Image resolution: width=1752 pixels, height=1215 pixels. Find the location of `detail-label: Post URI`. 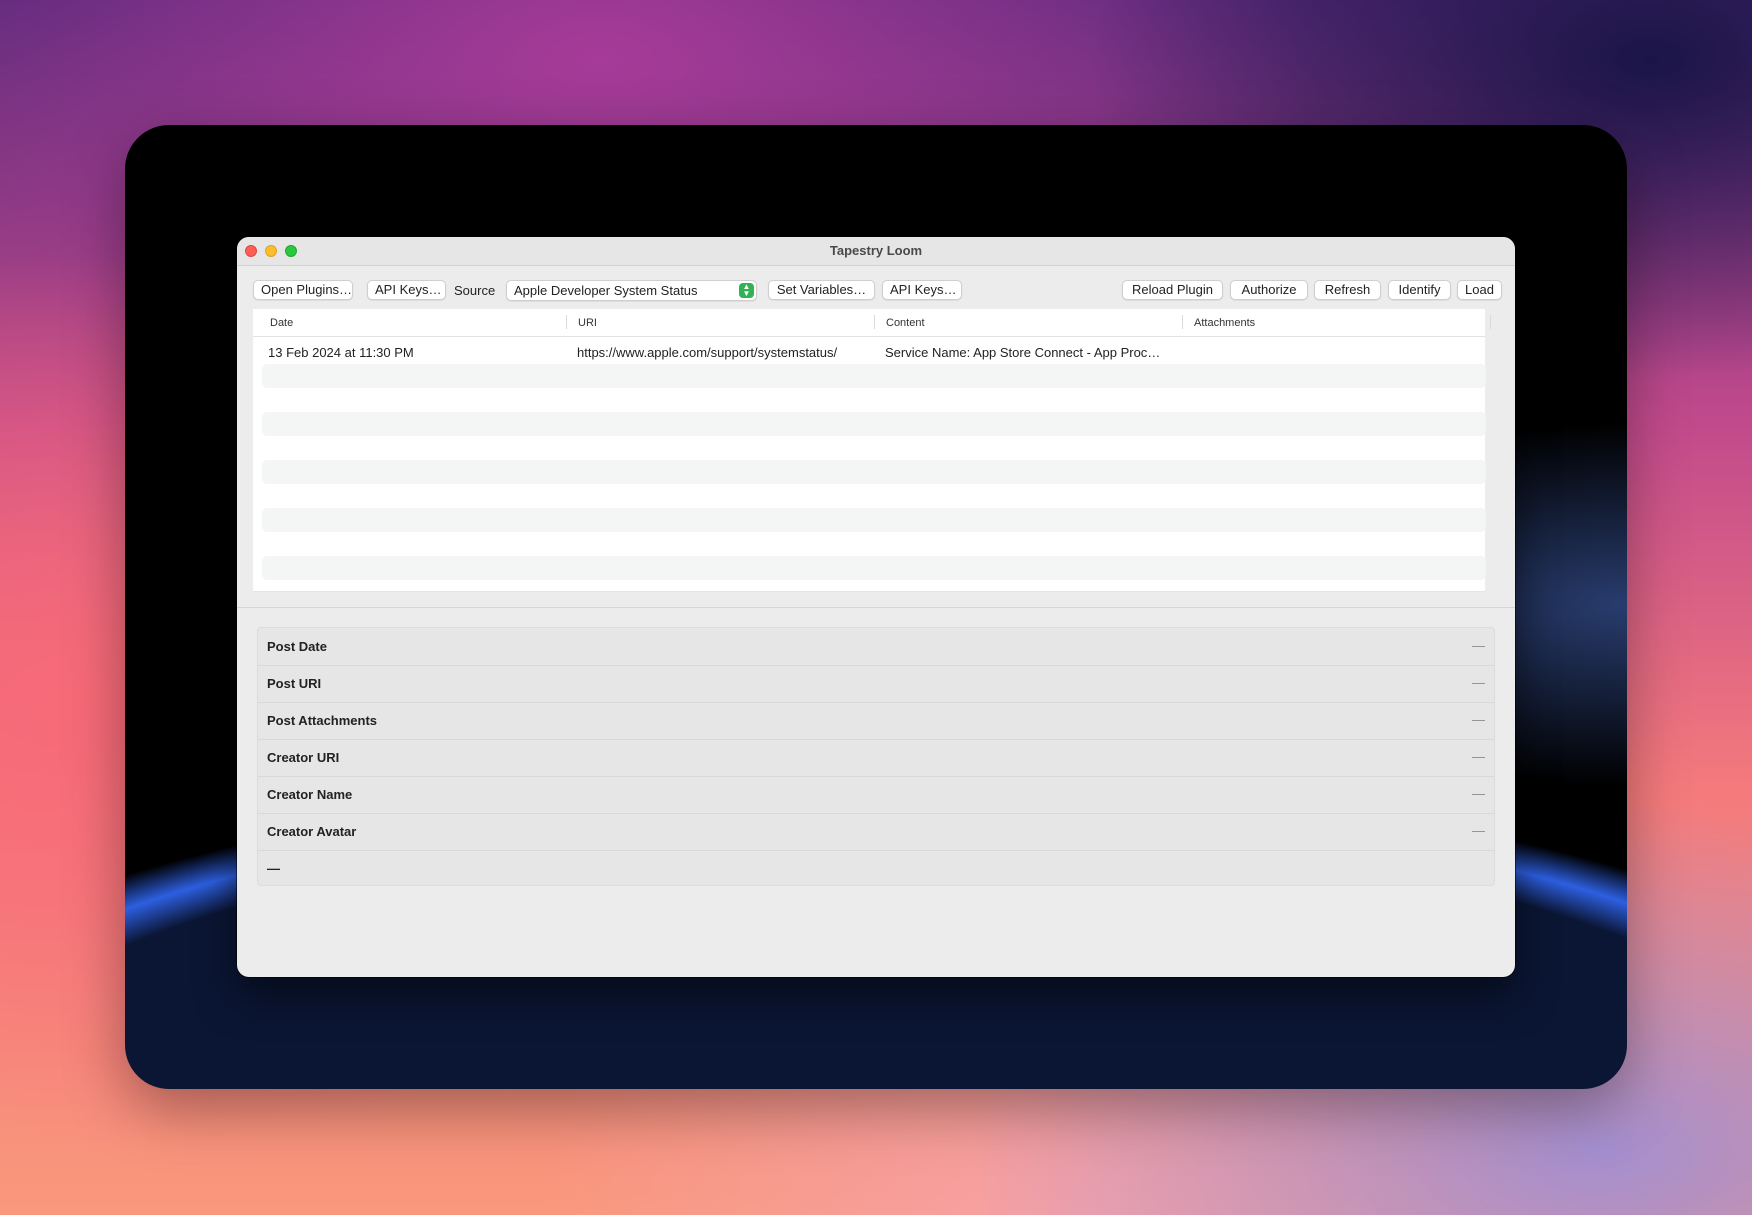

detail-label: Post URI is located at coordinates (294, 683).